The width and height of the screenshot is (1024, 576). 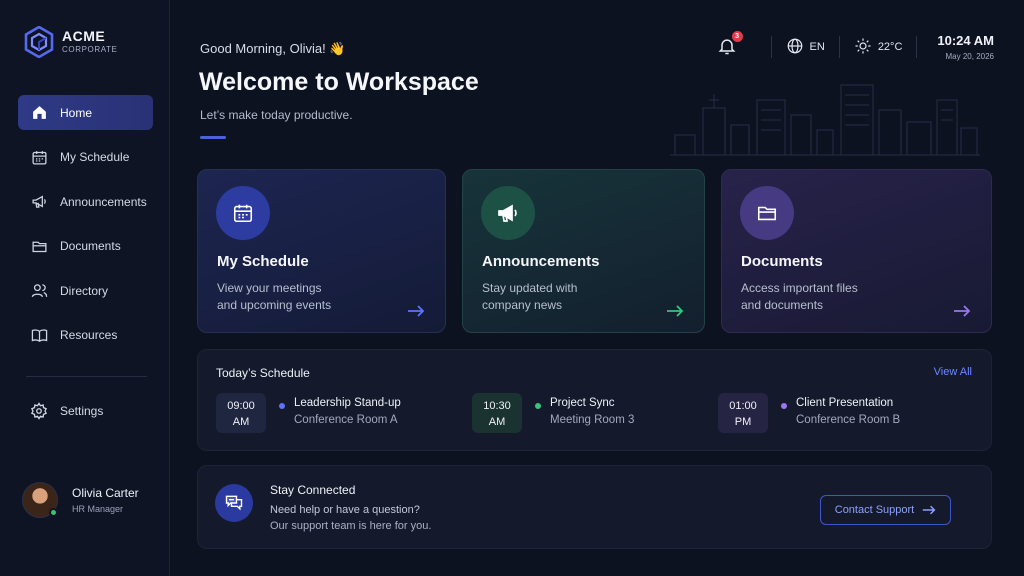 I want to click on brand-subtitle: CORPORATE, so click(x=90, y=49).